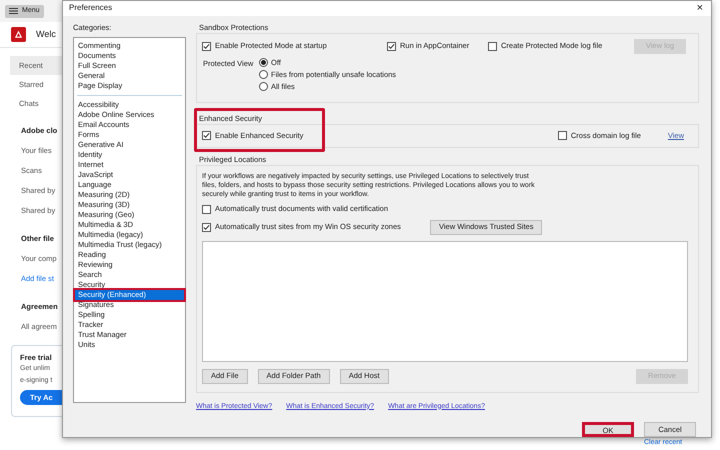 The height and width of the screenshot is (450, 720). Describe the element at coordinates (13, 11) in the screenshot. I see `menu-icon` at that location.